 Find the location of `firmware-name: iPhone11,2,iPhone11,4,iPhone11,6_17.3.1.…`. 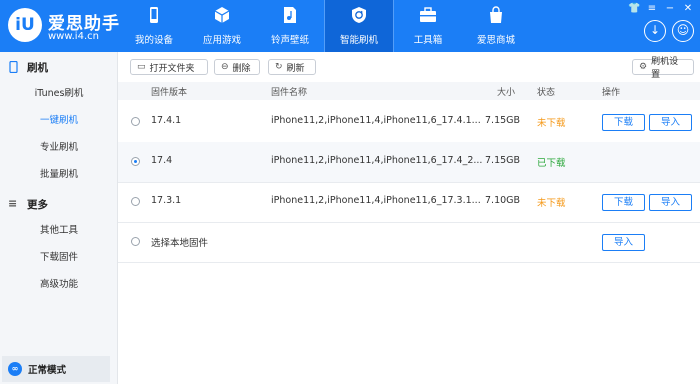

firmware-name: iPhone11,2,iPhone11,4,iPhone11,6_17.3.1.… is located at coordinates (376, 200).